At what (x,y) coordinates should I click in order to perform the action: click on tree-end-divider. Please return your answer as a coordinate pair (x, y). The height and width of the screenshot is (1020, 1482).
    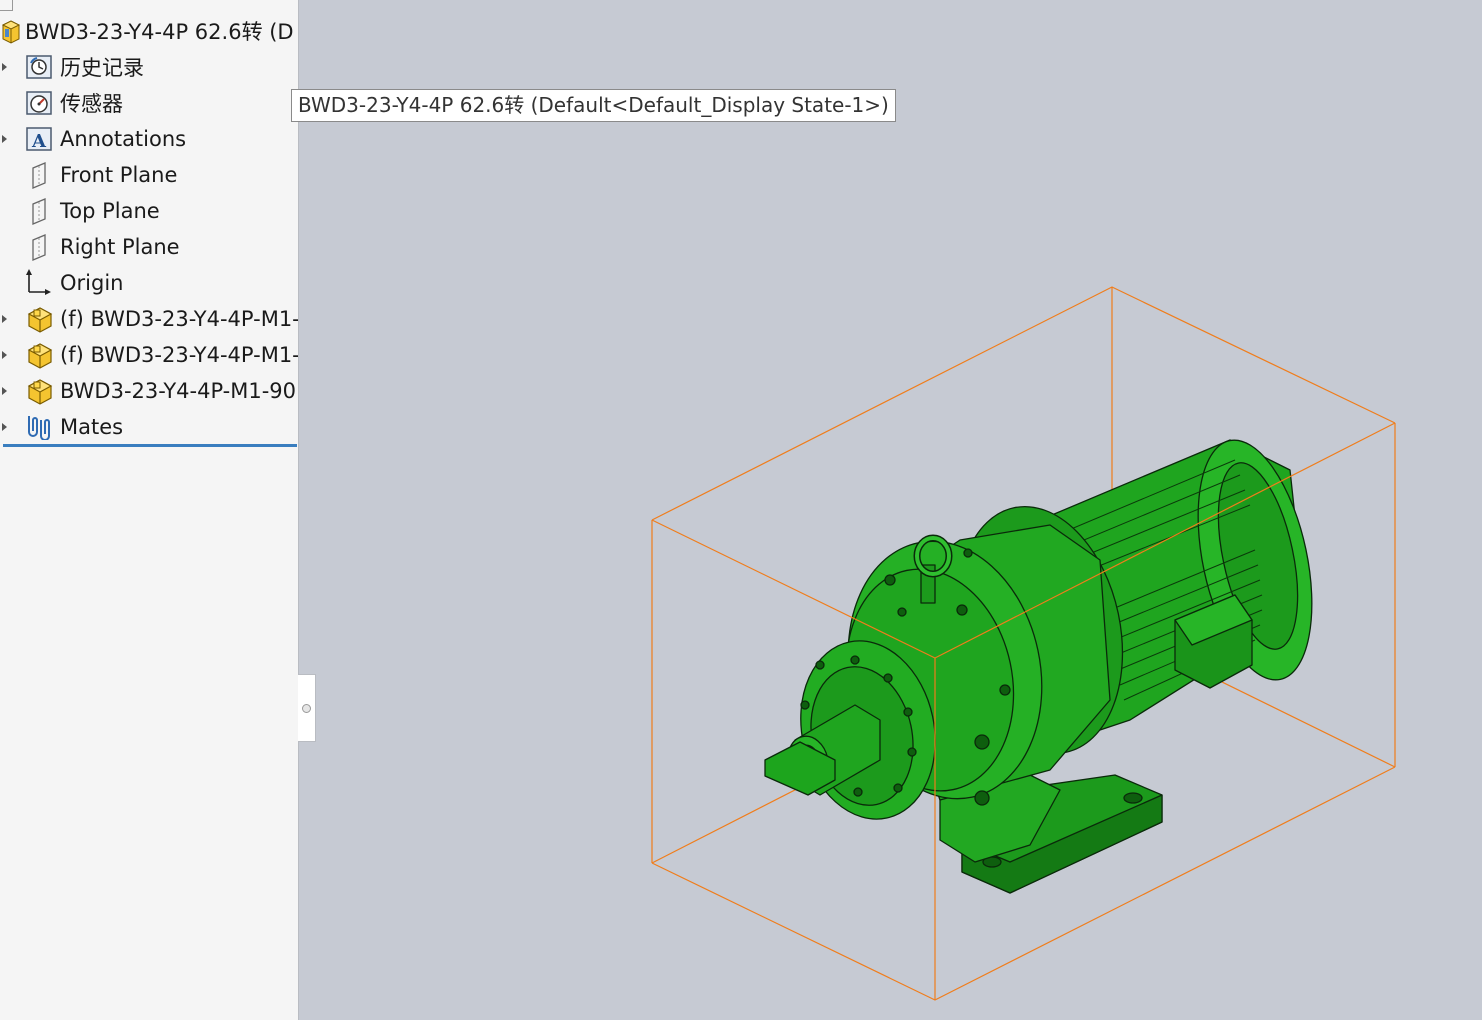
    Looking at the image, I should click on (150, 445).